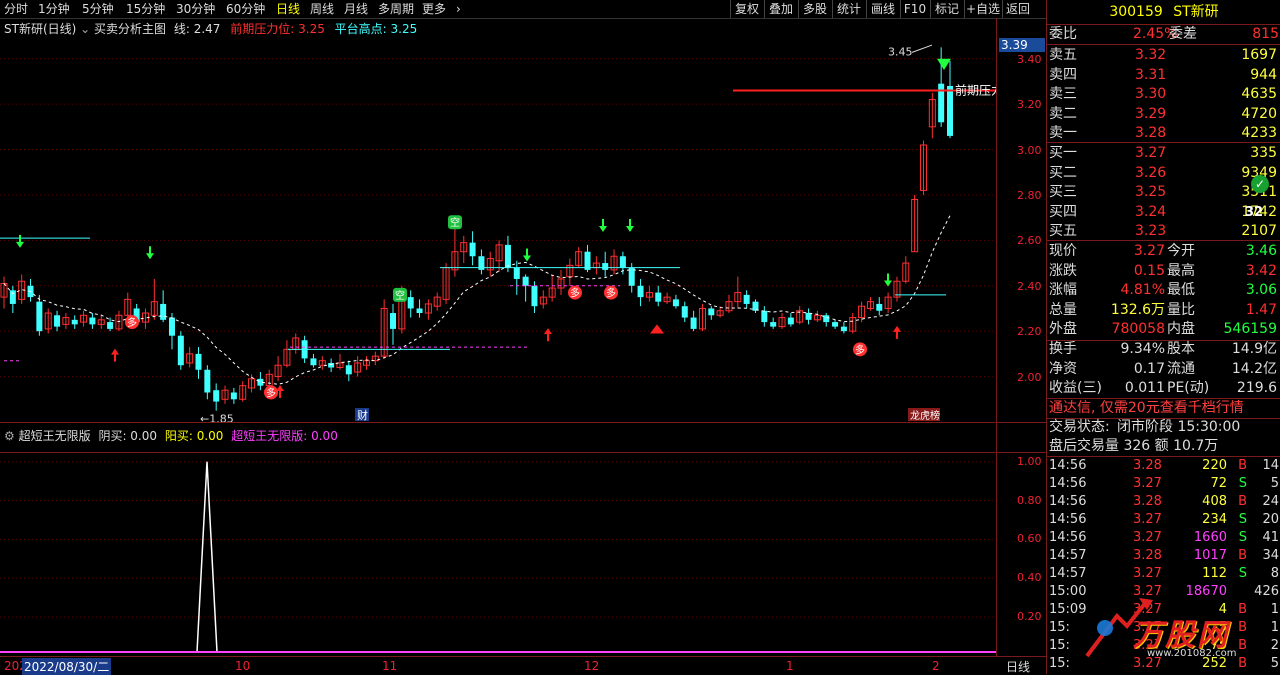  Describe the element at coordinates (1164, 538) in the screenshot. I see `tick-row-4: 14:56 3.27 1660 S 41` at that location.